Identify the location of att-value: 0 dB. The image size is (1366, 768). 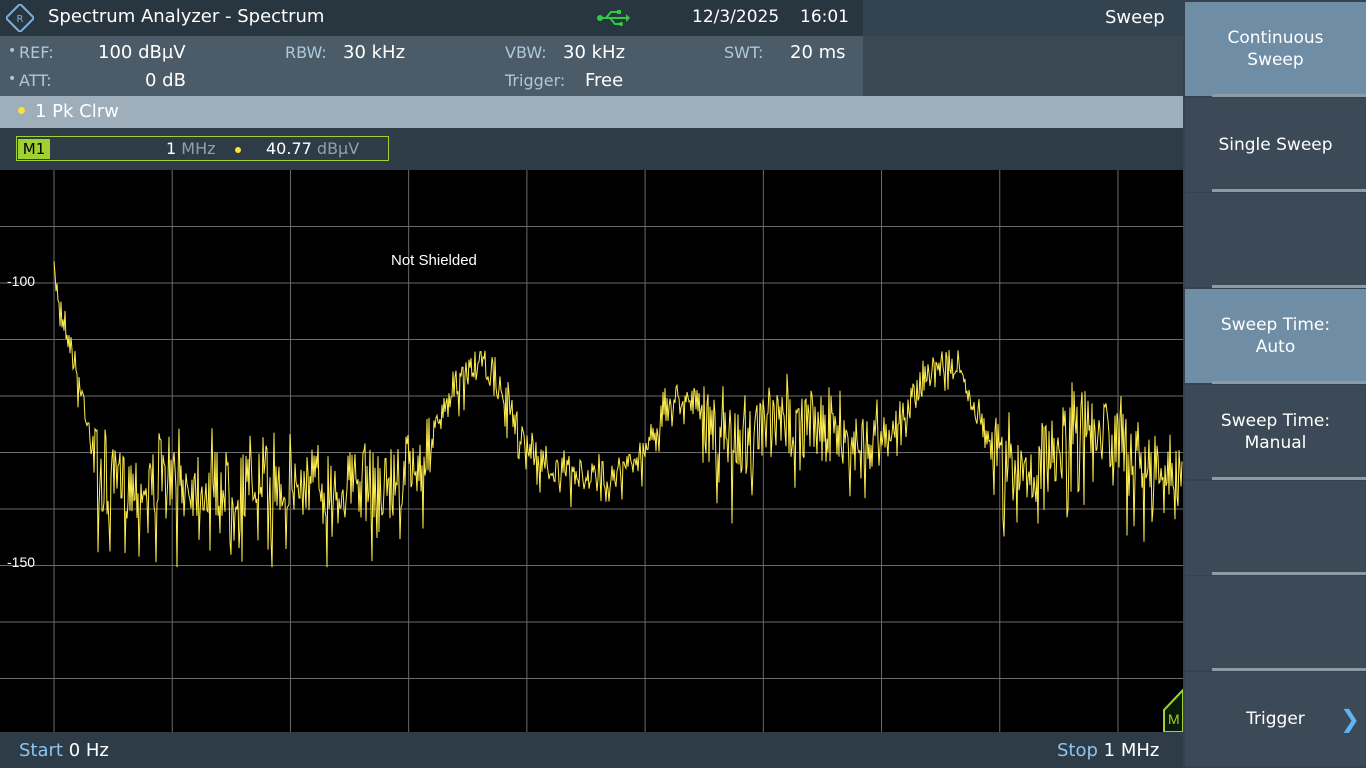
(165, 80).